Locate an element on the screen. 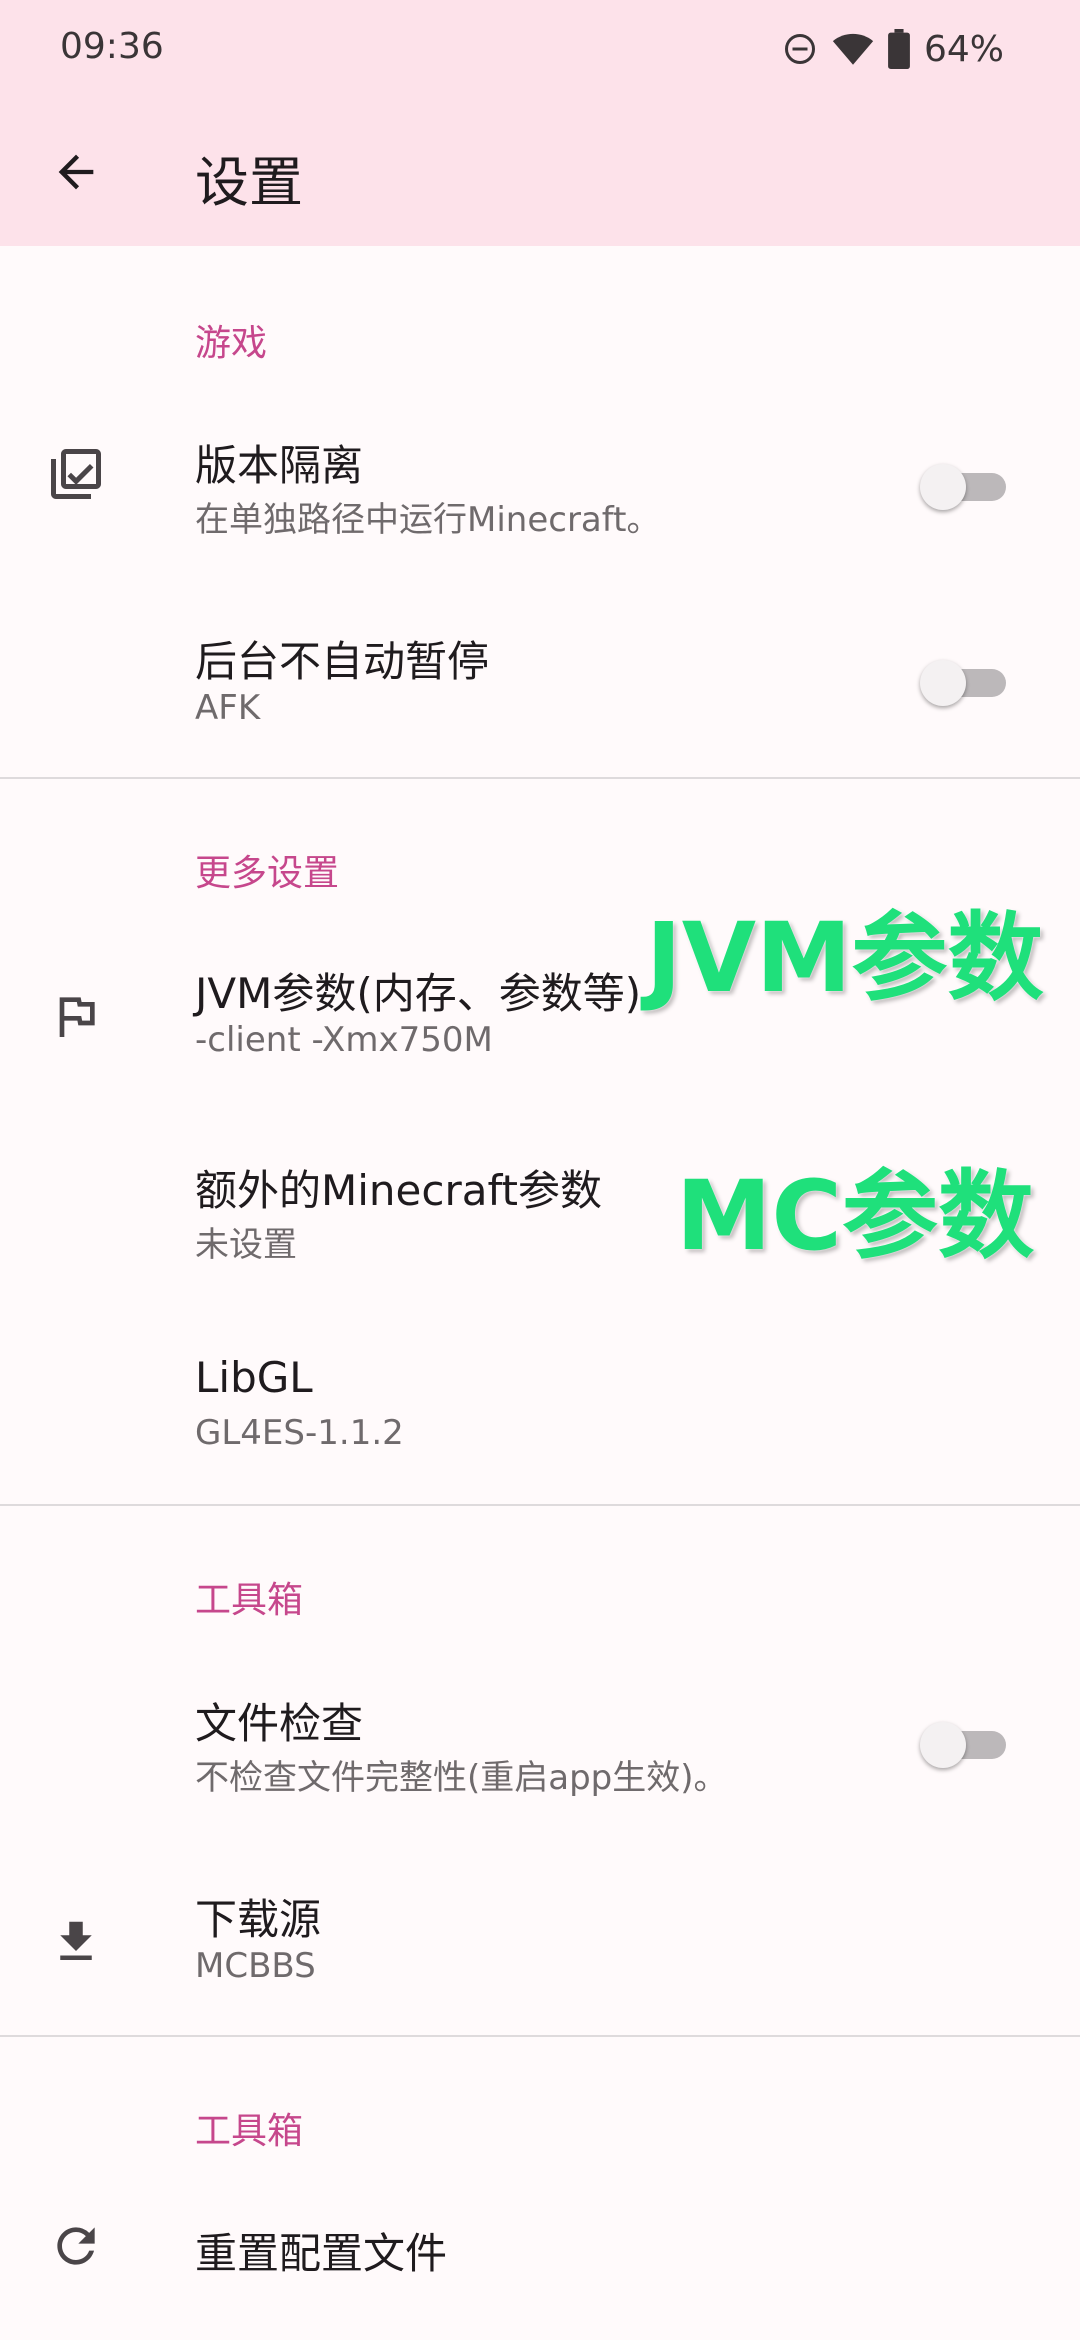 This screenshot has height=2340, width=1080. wifi-icon is located at coordinates (853, 49).